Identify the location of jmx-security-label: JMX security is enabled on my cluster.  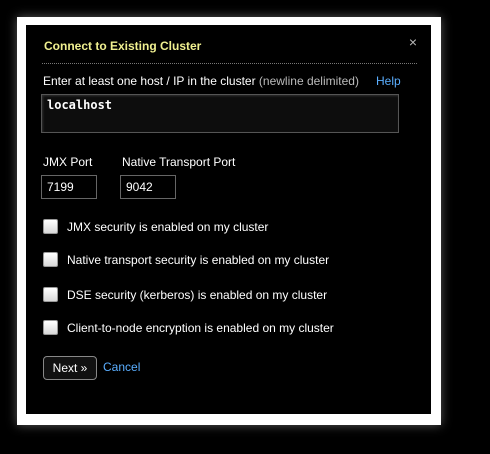
(168, 226).